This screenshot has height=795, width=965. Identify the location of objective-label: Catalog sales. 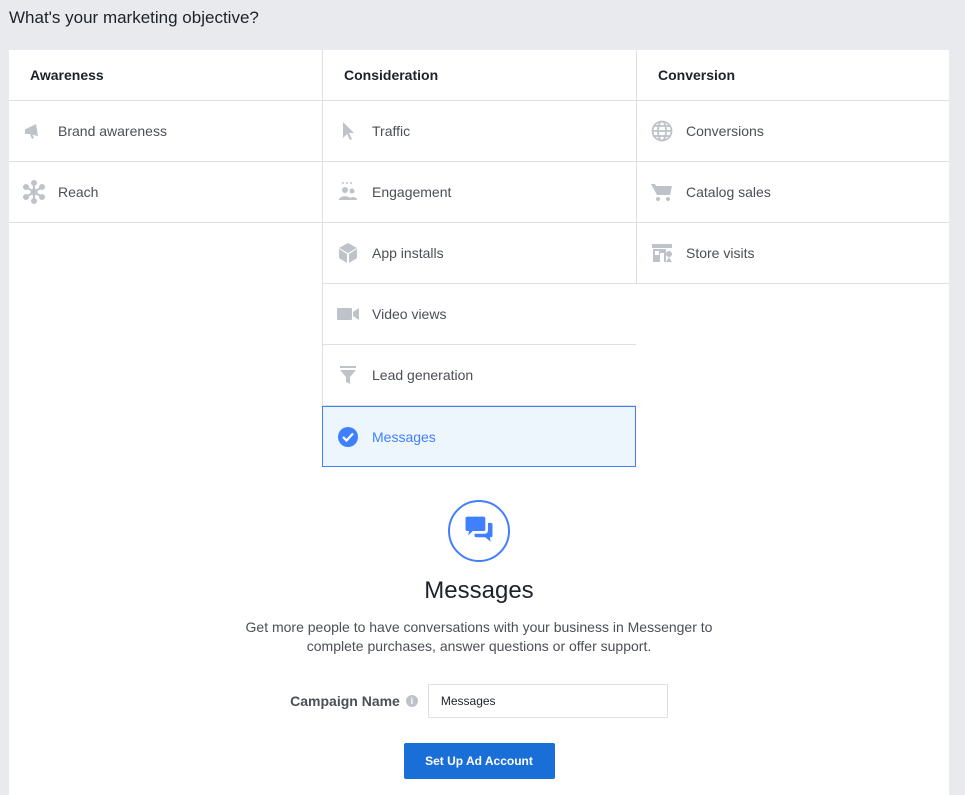
(728, 192).